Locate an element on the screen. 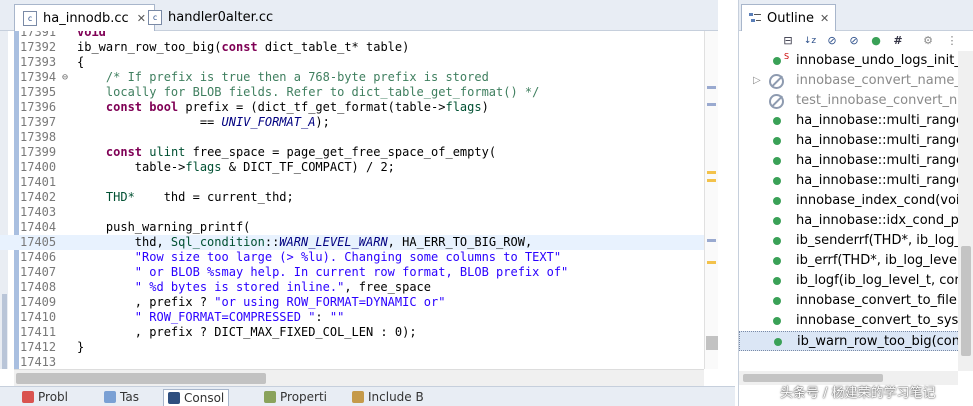 This screenshot has height=406, width=973. hide-fields-icon: ⊘ is located at coordinates (832, 41).